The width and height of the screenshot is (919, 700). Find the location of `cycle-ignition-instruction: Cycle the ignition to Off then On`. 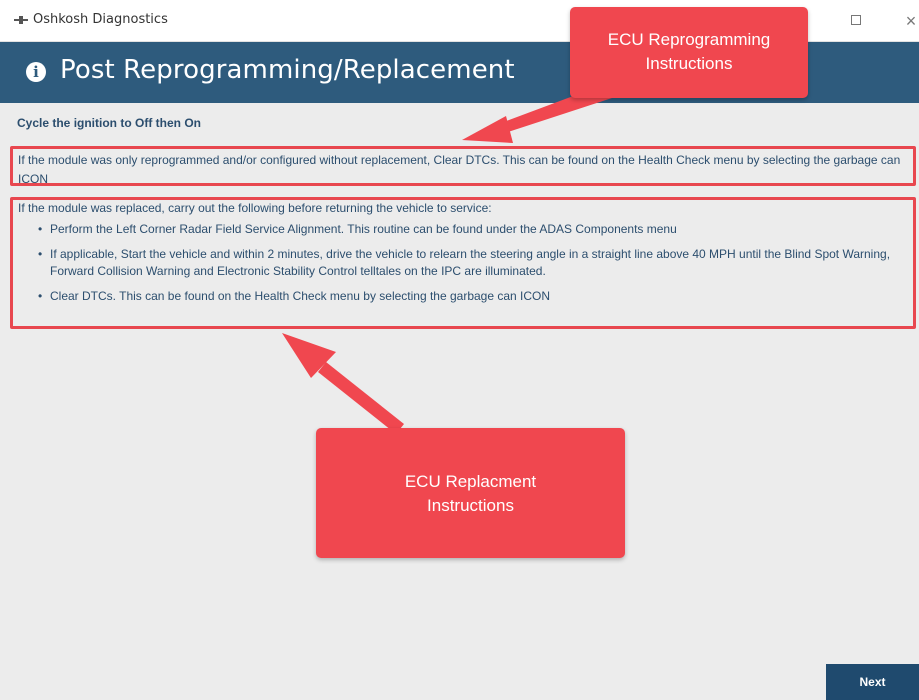

cycle-ignition-instruction: Cycle the ignition to Off then On is located at coordinates (109, 123).